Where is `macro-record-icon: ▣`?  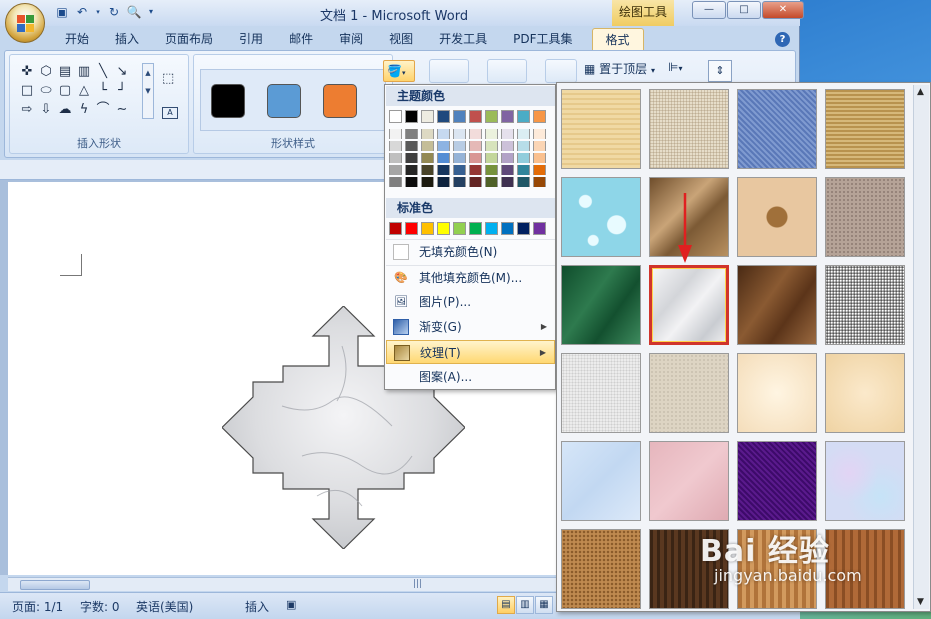 macro-record-icon: ▣ is located at coordinates (291, 604).